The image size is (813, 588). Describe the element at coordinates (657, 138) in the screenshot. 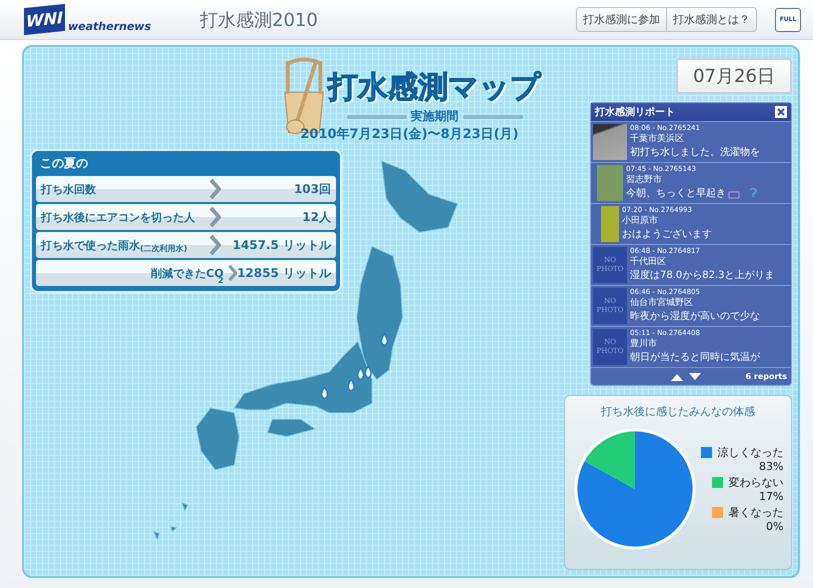

I see `report-place: 千葉市美浜区` at that location.